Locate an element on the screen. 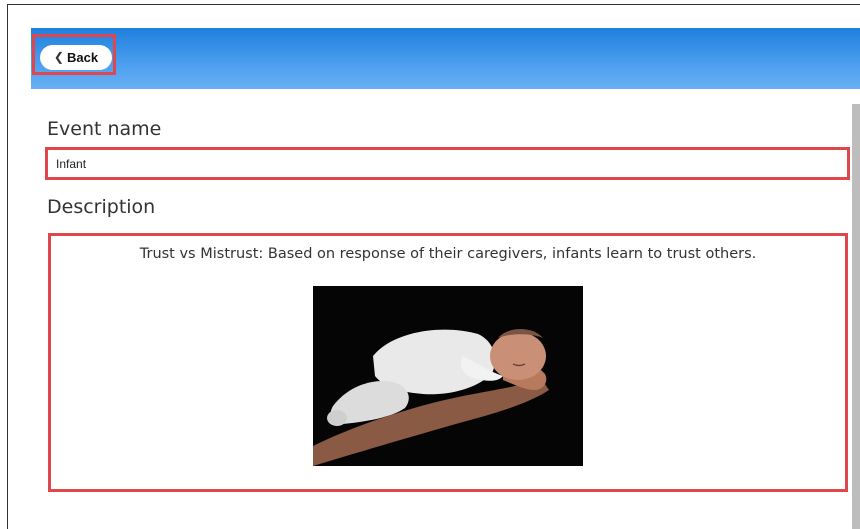  infant-photo is located at coordinates (448, 376).